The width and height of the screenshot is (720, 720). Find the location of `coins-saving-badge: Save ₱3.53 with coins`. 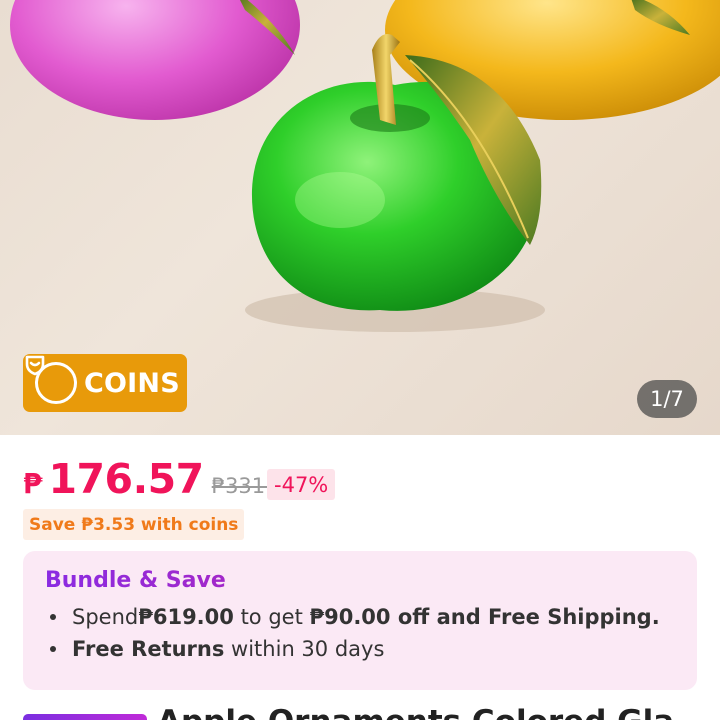

coins-saving-badge: Save ₱3.53 with coins is located at coordinates (134, 524).